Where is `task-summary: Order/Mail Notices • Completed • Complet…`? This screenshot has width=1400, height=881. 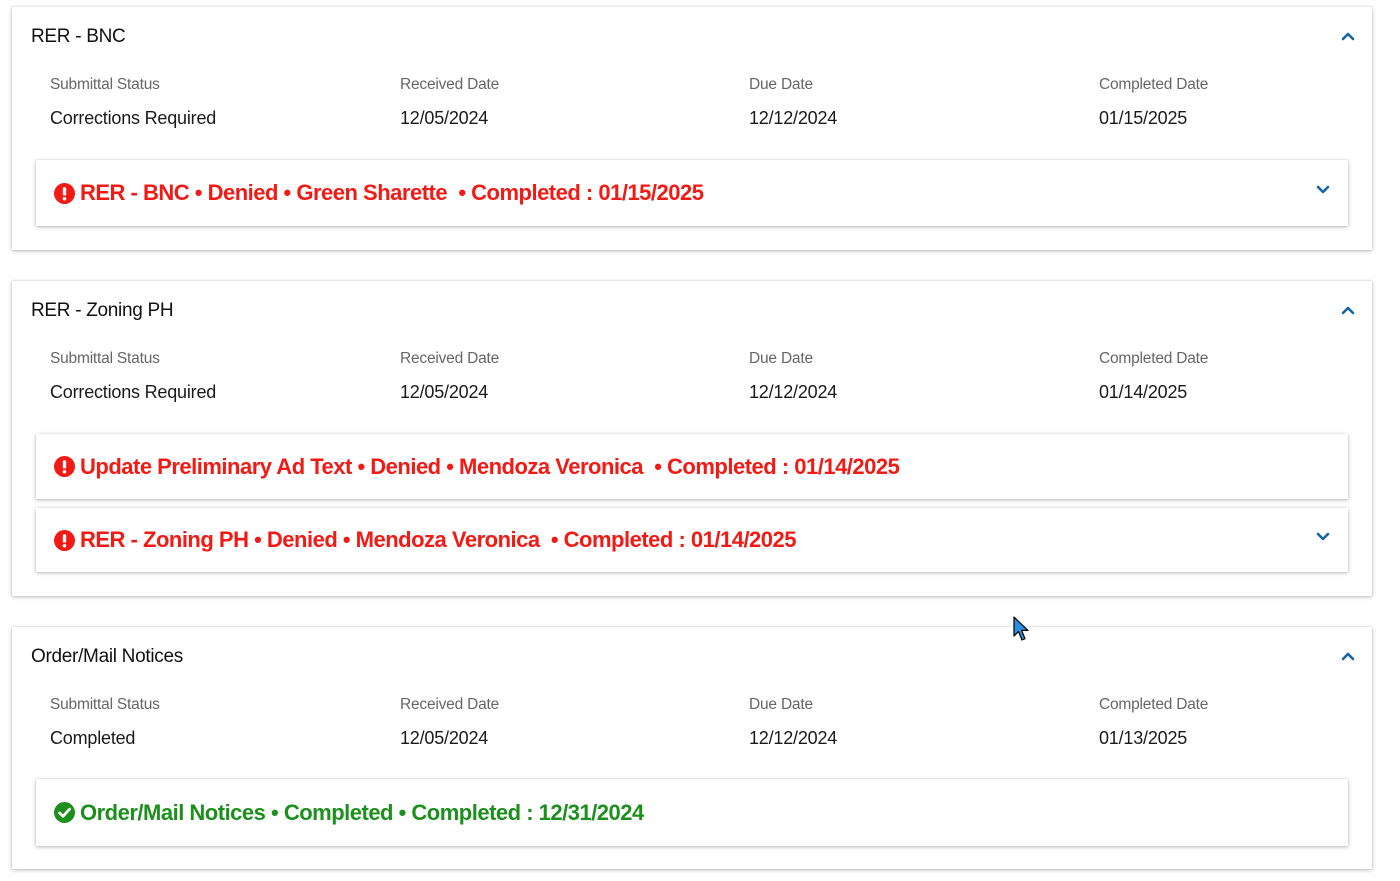
task-summary: Order/Mail Notices • Completed • Complet… is located at coordinates (362, 812).